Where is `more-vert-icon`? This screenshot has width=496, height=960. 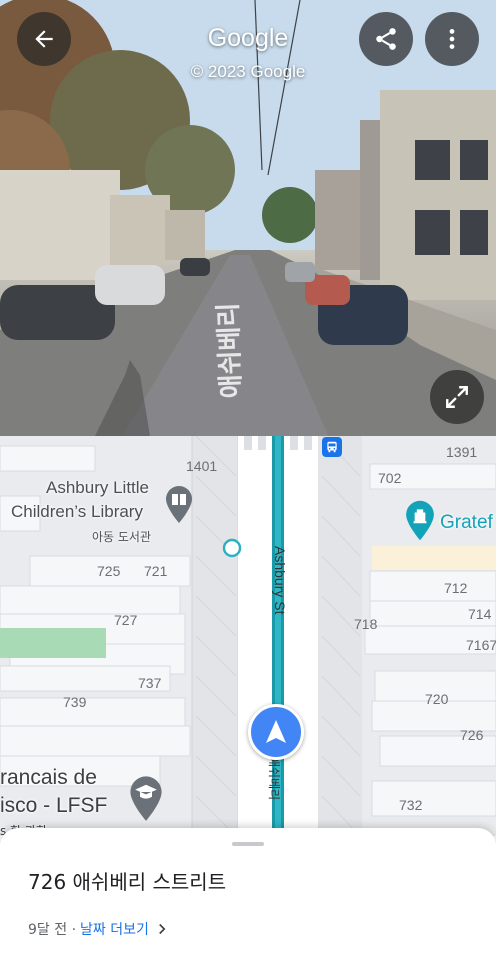
more-vert-icon is located at coordinates (452, 39).